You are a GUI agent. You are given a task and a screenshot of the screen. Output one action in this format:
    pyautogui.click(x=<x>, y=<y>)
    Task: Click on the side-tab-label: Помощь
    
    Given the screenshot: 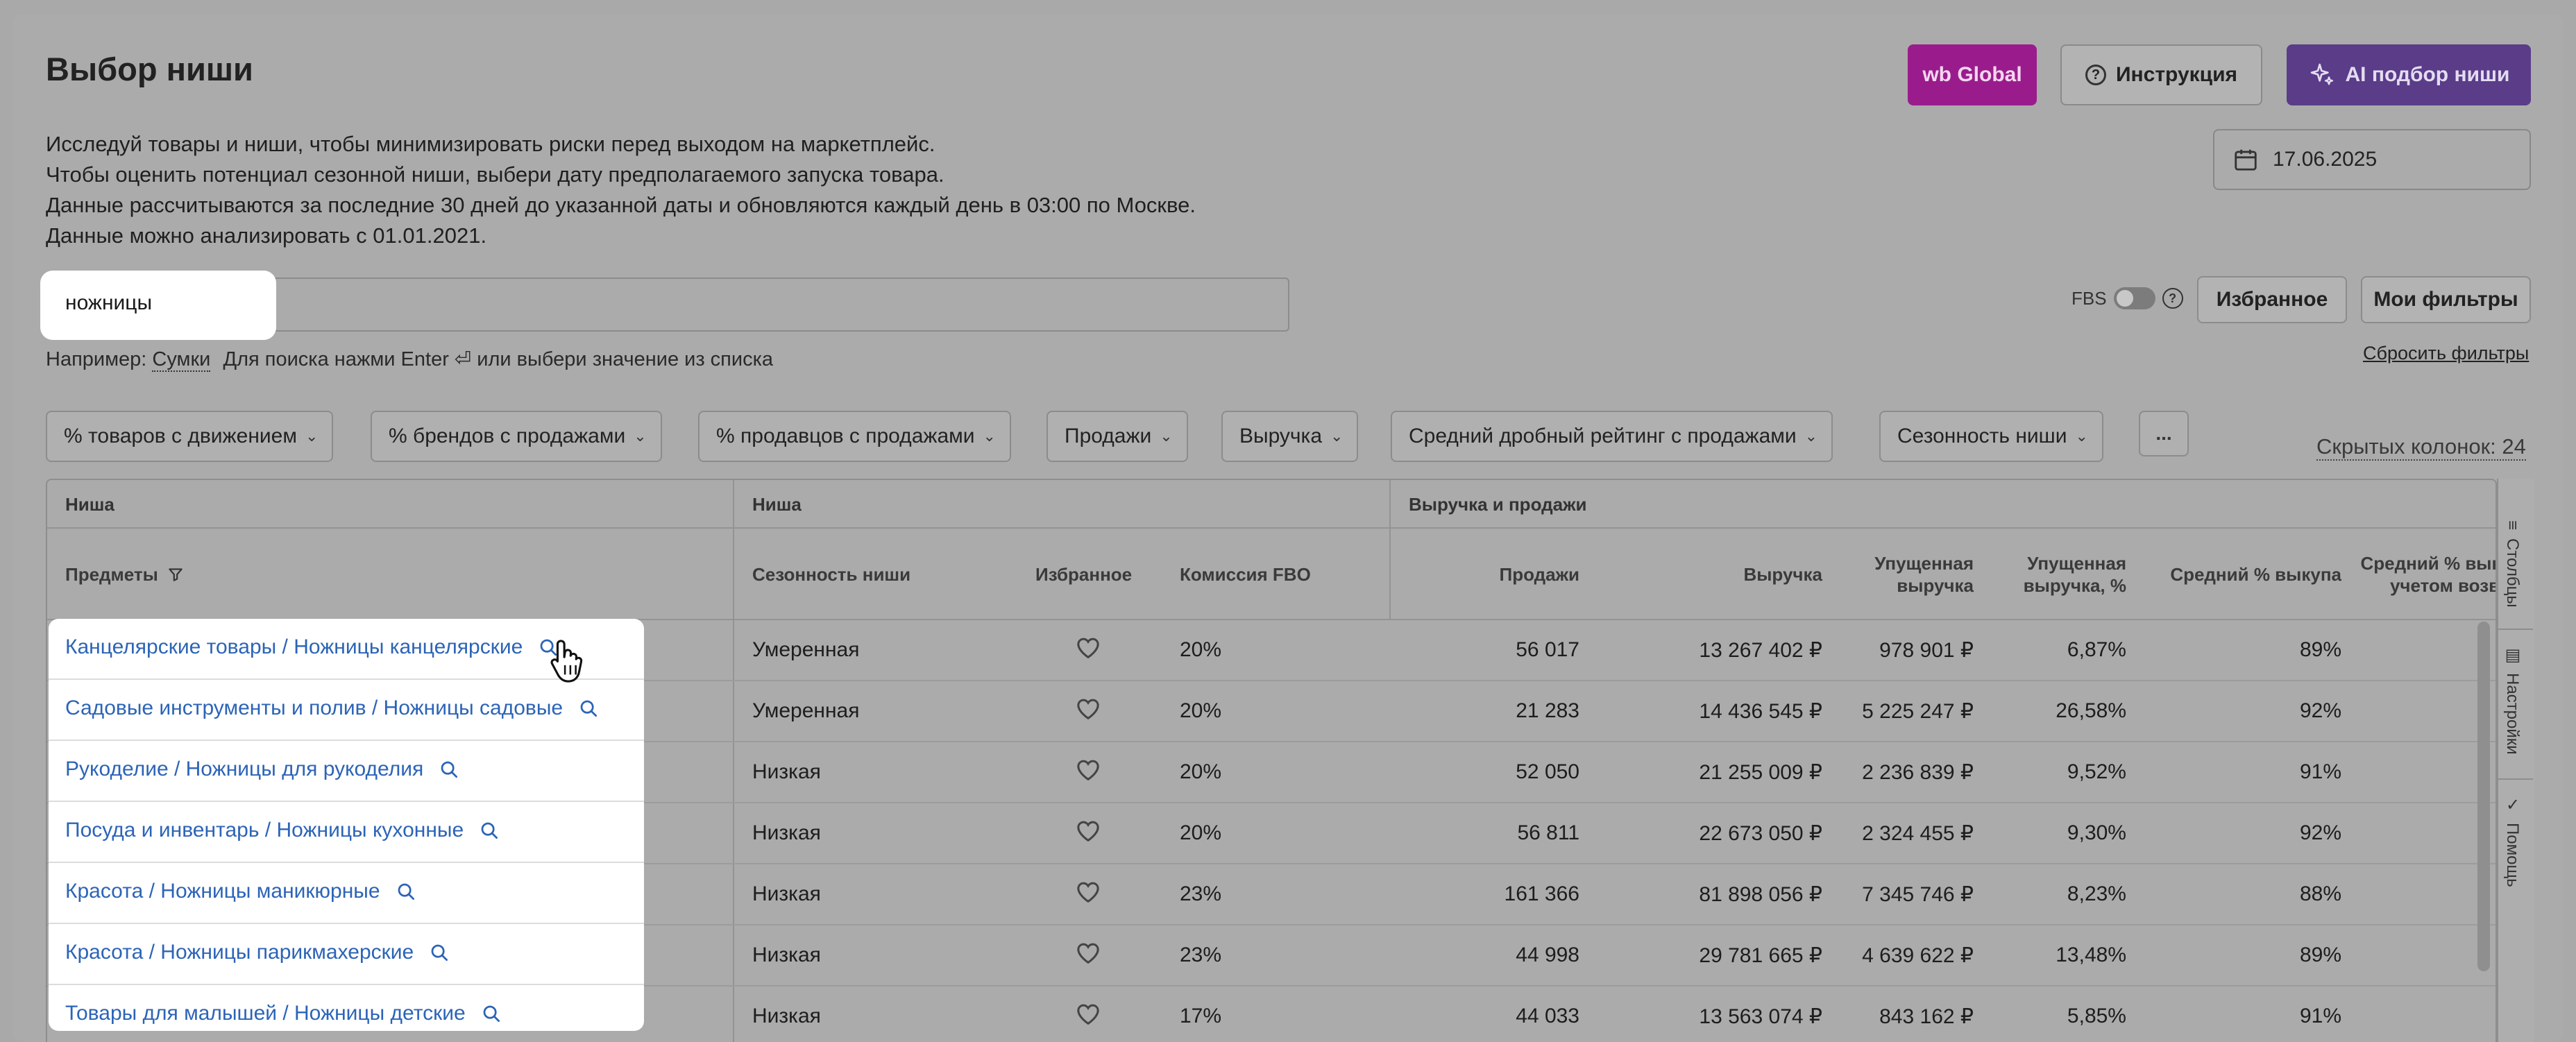 What is the action you would take?
    pyautogui.click(x=2513, y=855)
    